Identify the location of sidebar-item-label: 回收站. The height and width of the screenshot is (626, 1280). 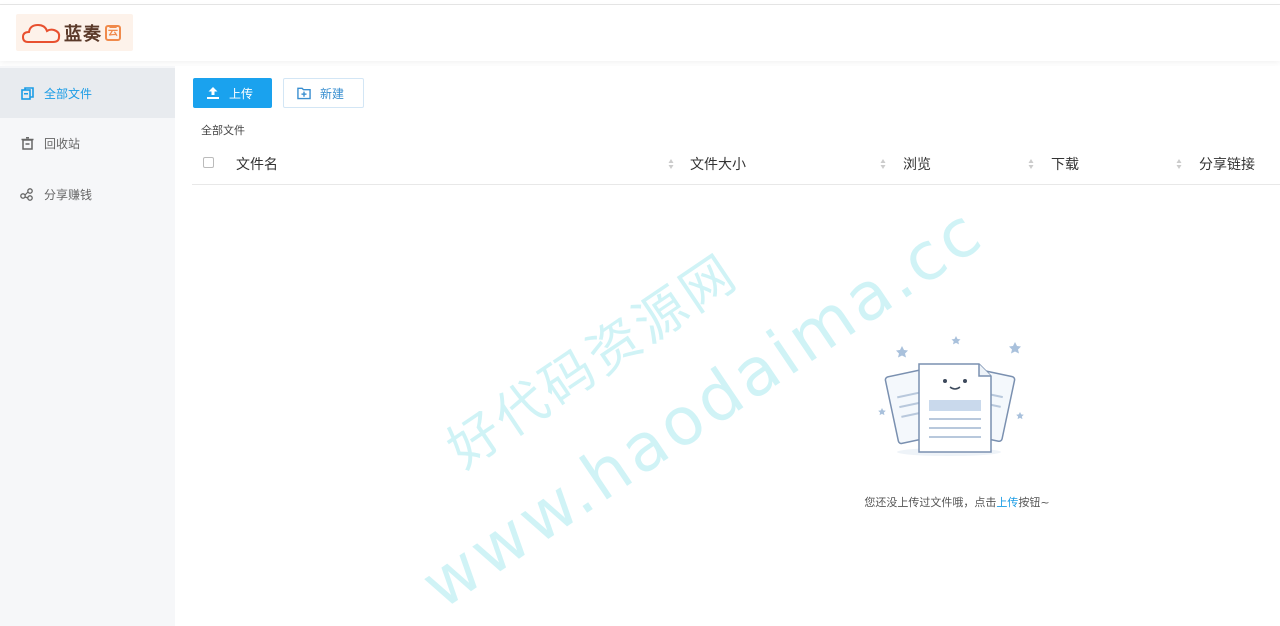
(62, 143).